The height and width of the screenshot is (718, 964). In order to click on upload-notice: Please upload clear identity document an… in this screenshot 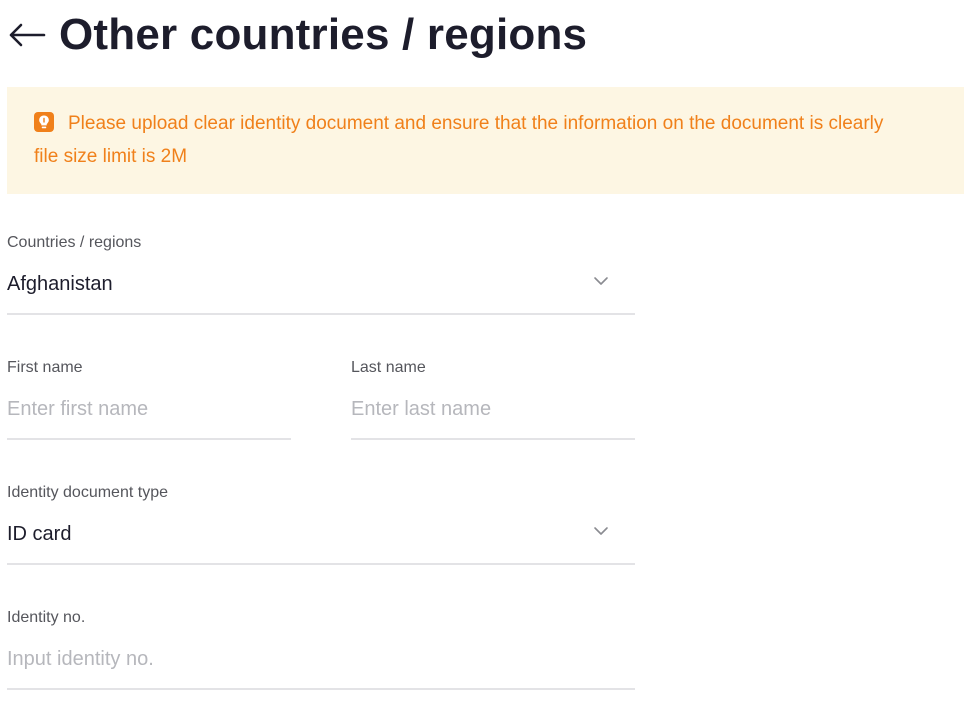, I will do `click(485, 140)`.